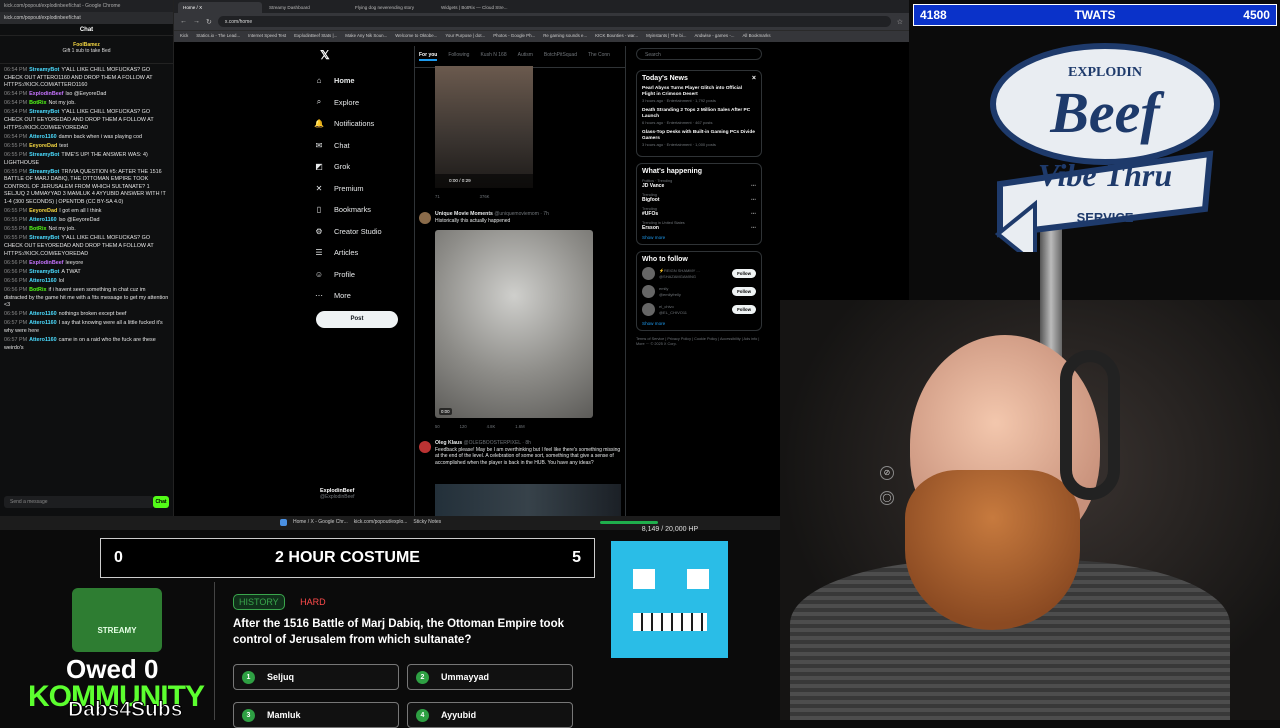 The height and width of the screenshot is (728, 1280). I want to click on tweet2-avatar, so click(425, 218).